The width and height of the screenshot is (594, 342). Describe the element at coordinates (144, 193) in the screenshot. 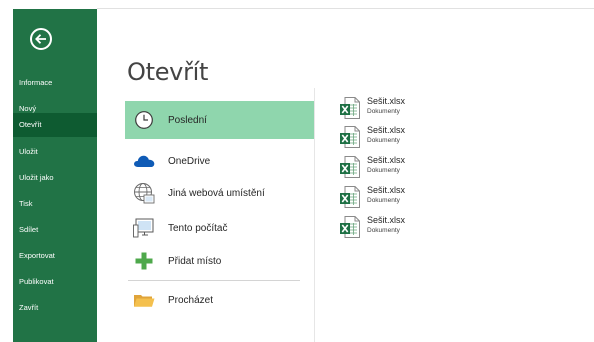

I see `globe-icon` at that location.